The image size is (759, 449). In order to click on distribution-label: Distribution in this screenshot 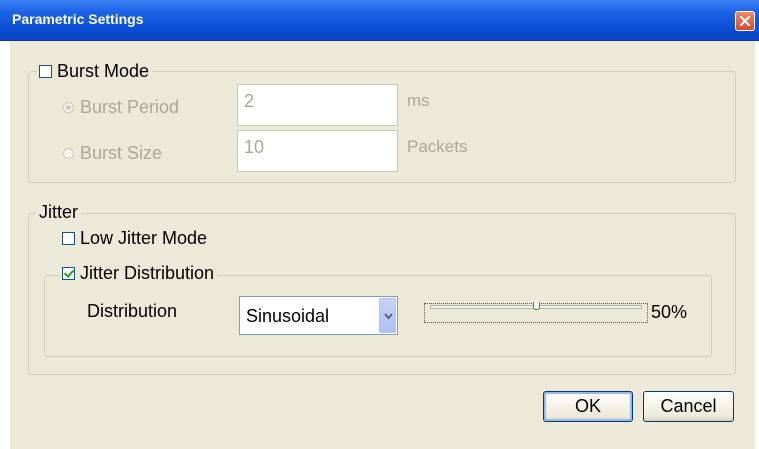, I will do `click(132, 311)`.